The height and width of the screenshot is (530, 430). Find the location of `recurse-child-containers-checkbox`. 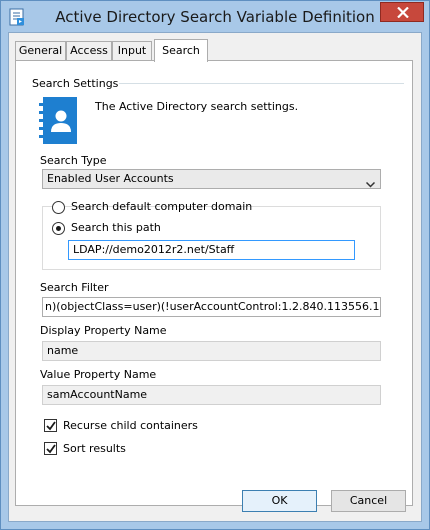

recurse-child-containers-checkbox is located at coordinates (50, 425).